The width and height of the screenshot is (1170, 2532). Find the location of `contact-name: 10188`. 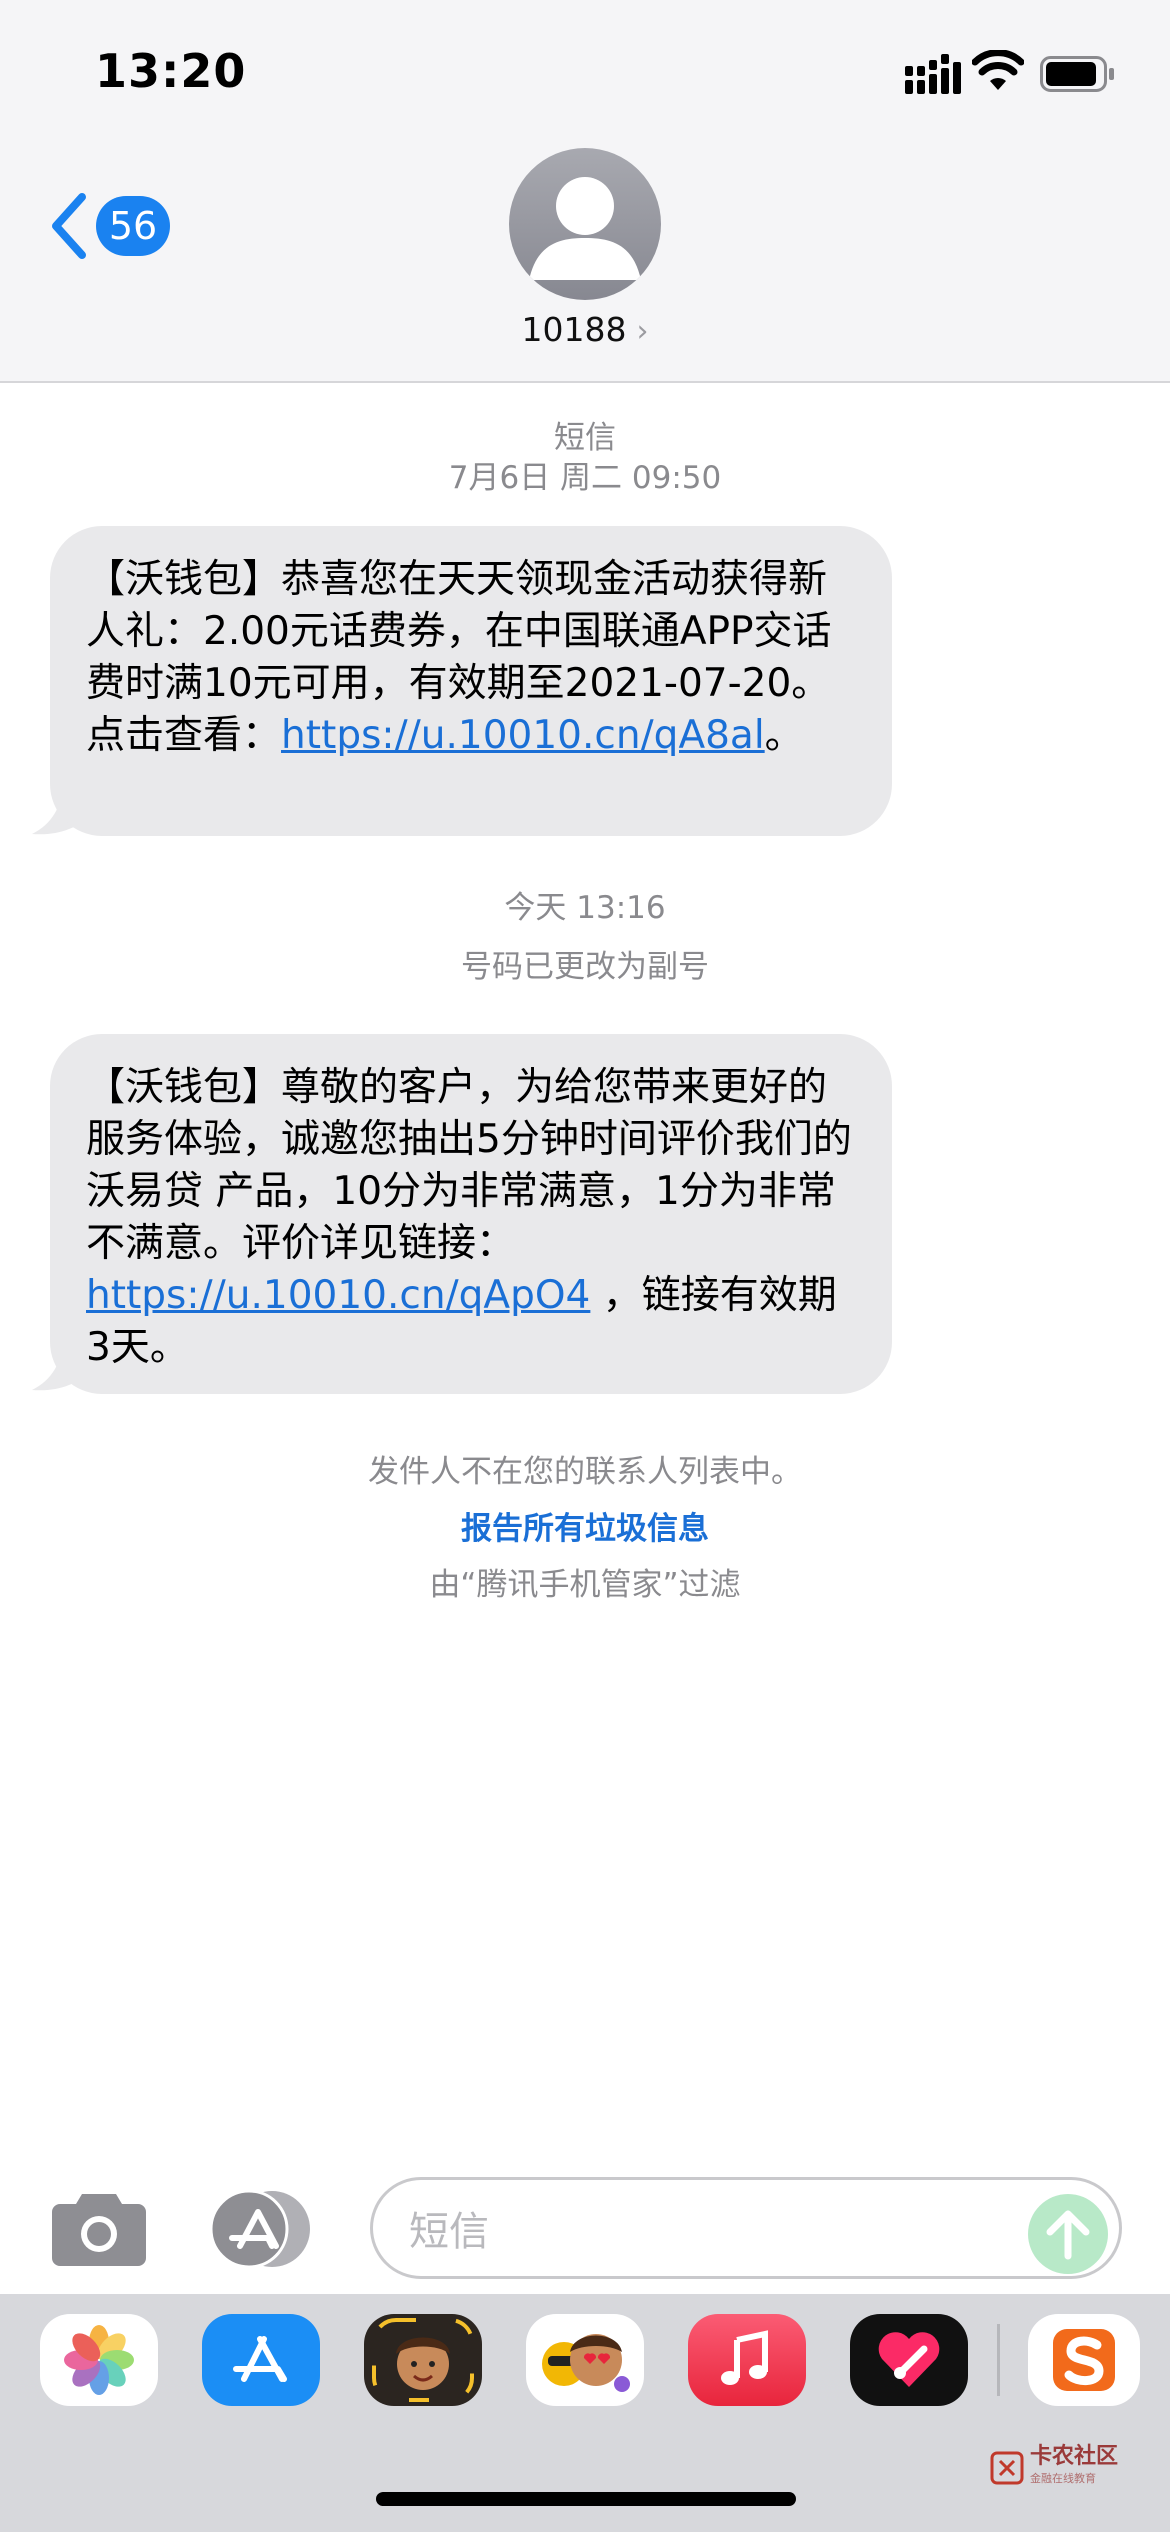

contact-name: 10188 is located at coordinates (574, 329).